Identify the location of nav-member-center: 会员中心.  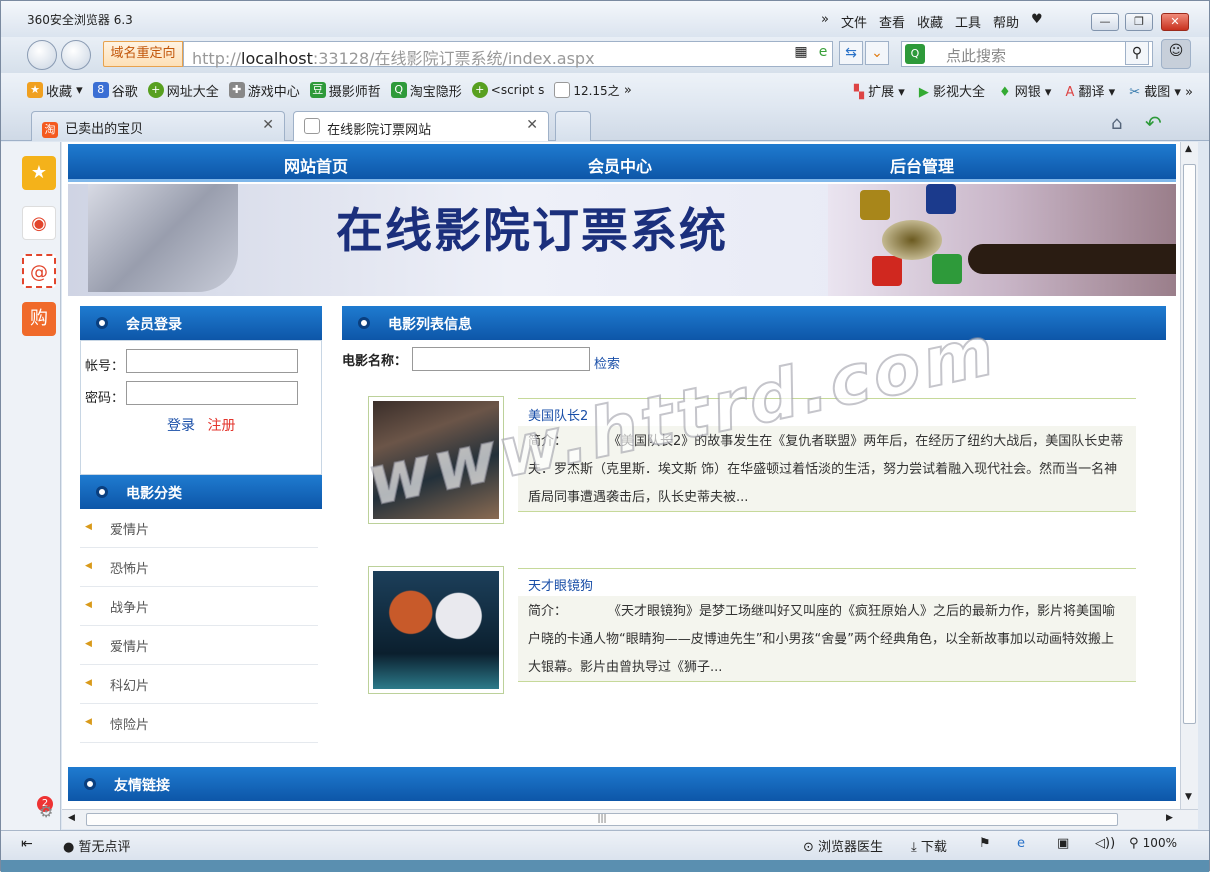
(620, 165).